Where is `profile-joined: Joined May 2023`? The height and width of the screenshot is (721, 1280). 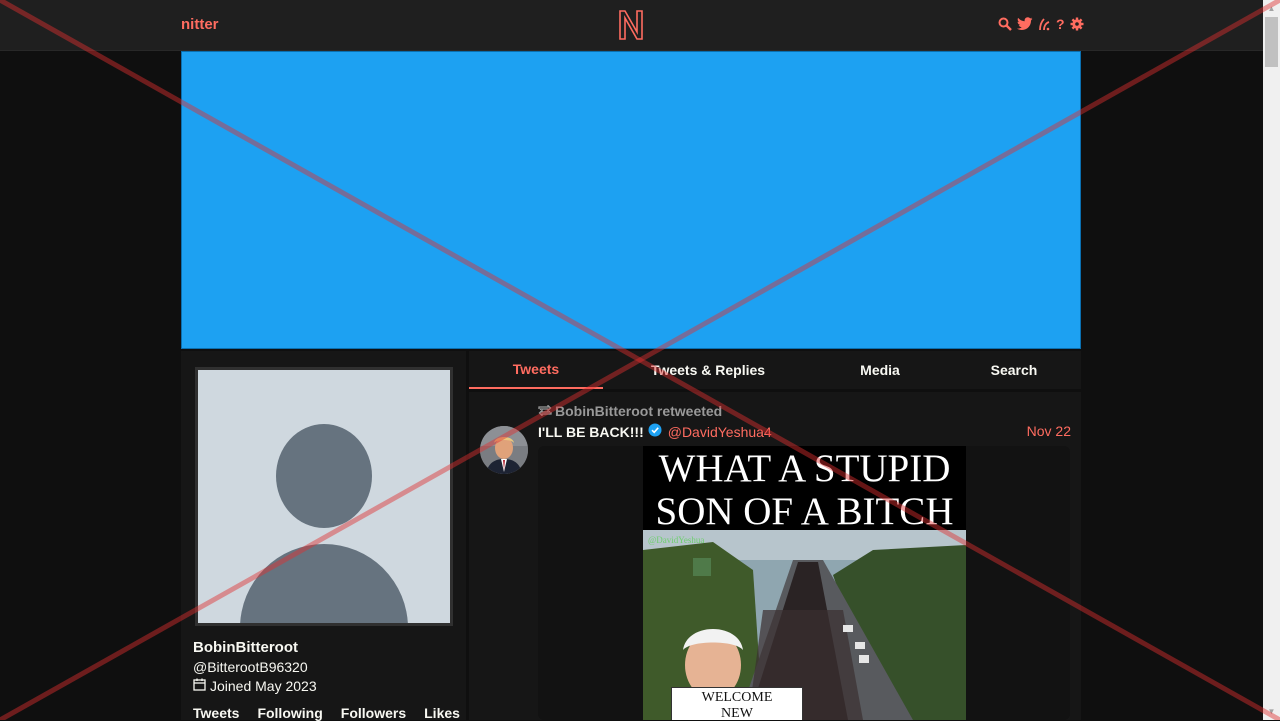 profile-joined: Joined May 2023 is located at coordinates (255, 686).